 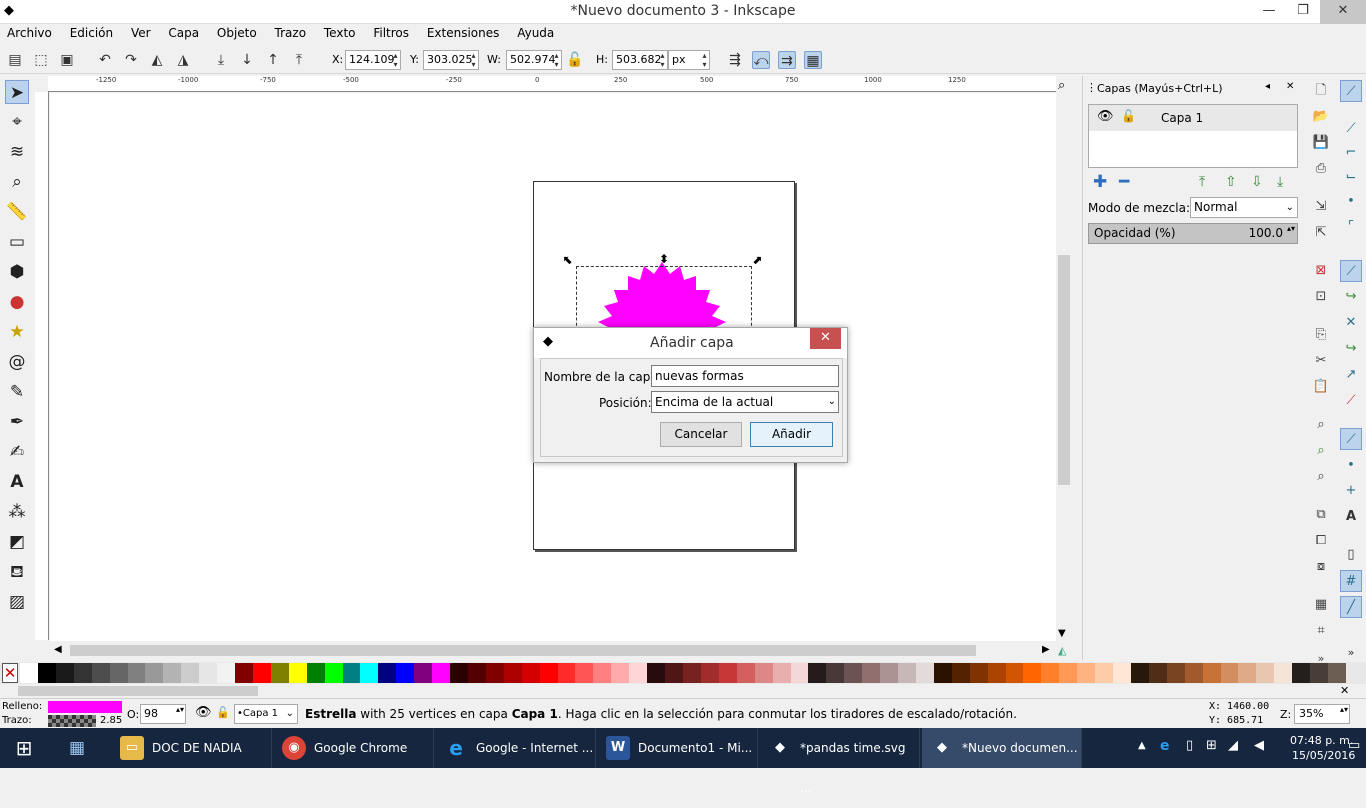 What do you see at coordinates (757, 260) in the screenshot?
I see `scale-handle-ne: ⬈` at bounding box center [757, 260].